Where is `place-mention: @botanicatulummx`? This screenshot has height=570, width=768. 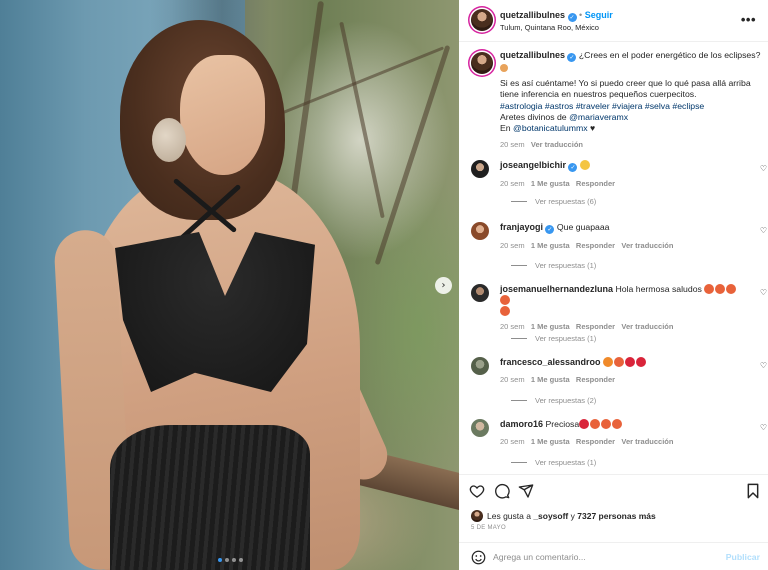
place-mention: @botanicatulummx is located at coordinates (550, 128).